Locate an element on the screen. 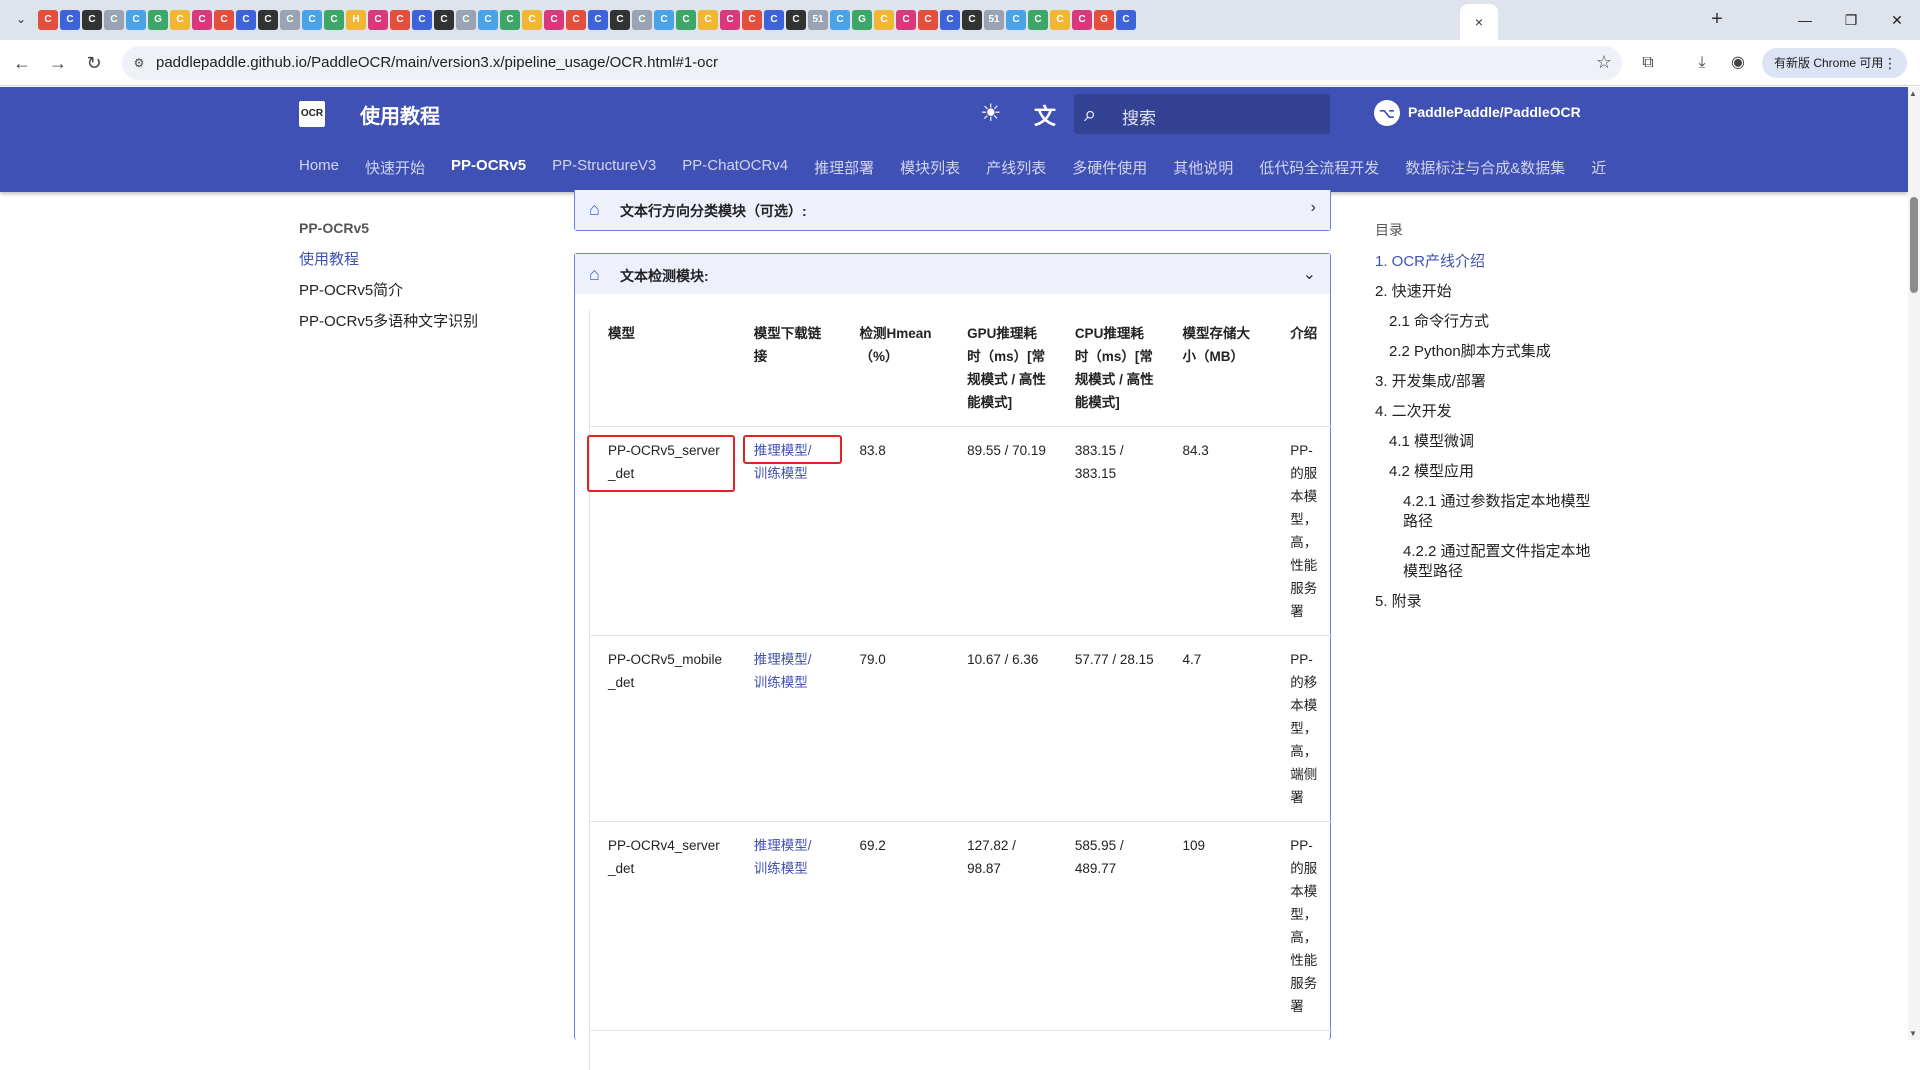 This screenshot has width=1920, height=1070. bookmark-star-icon: ☆ is located at coordinates (1604, 62).